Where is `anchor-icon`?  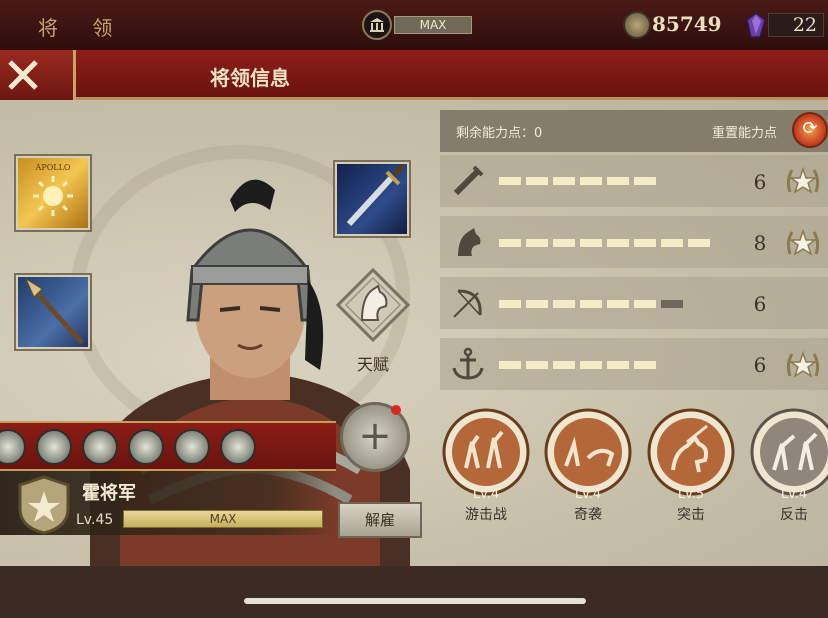 anchor-icon is located at coordinates (468, 363).